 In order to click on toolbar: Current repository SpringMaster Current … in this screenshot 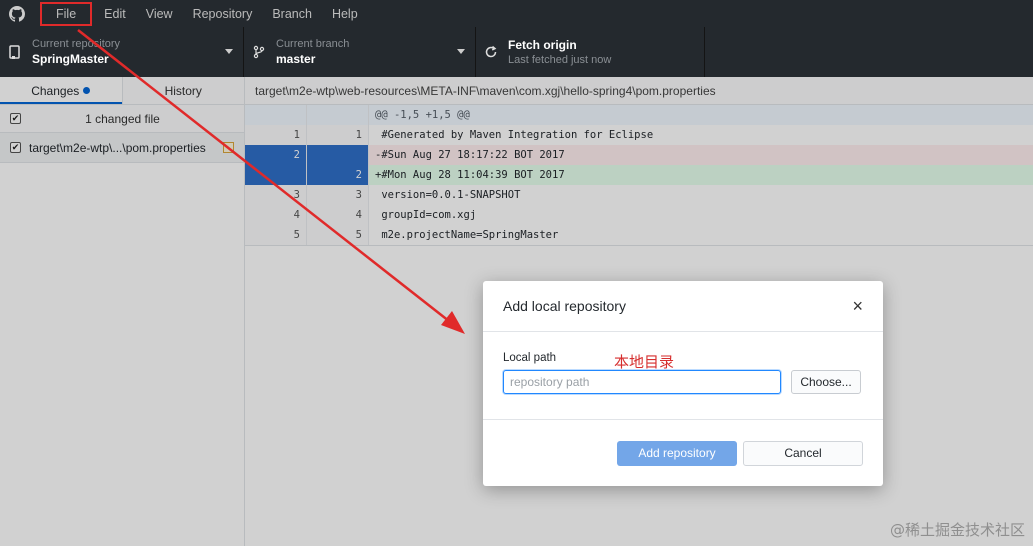, I will do `click(516, 52)`.